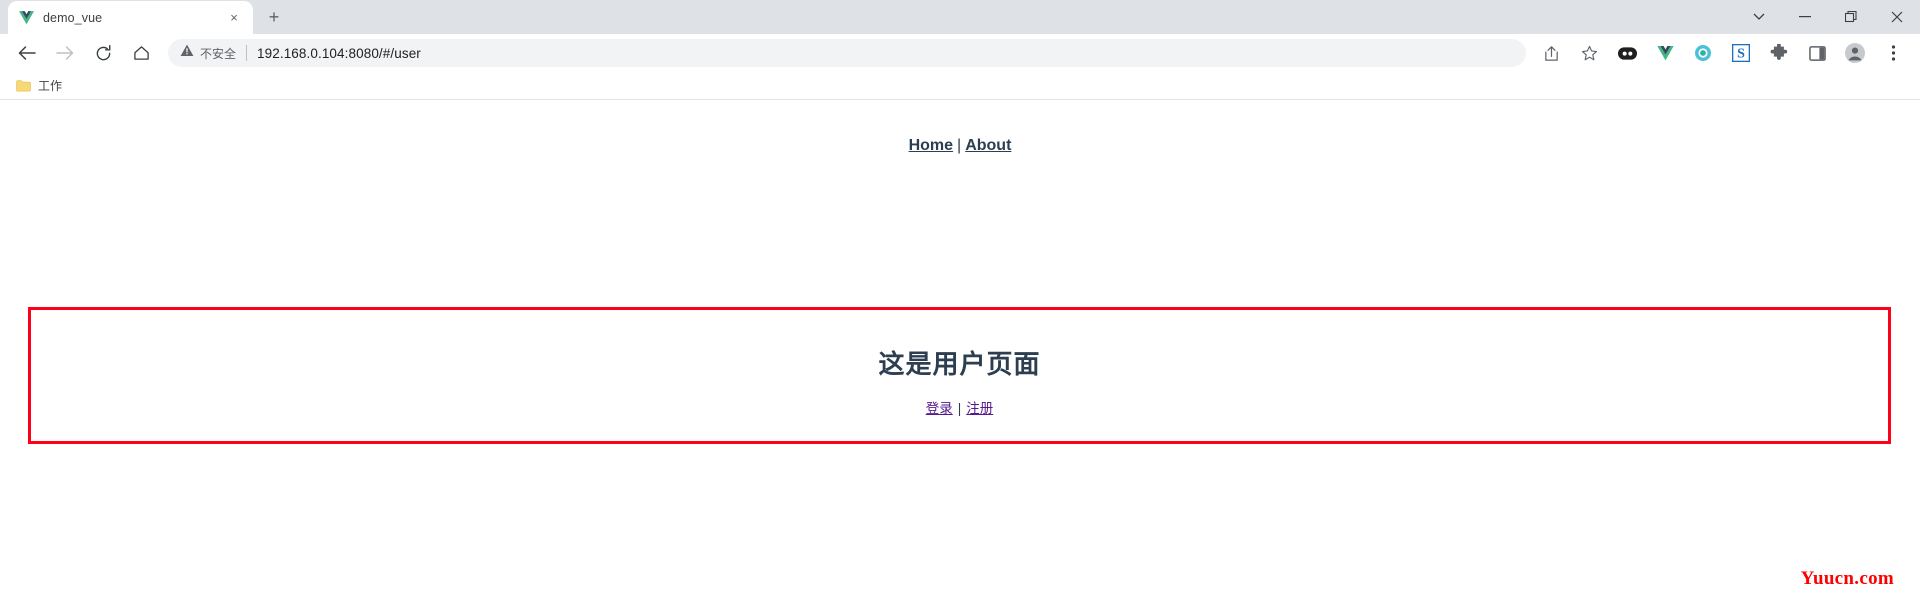  I want to click on forward-button, so click(65, 53).